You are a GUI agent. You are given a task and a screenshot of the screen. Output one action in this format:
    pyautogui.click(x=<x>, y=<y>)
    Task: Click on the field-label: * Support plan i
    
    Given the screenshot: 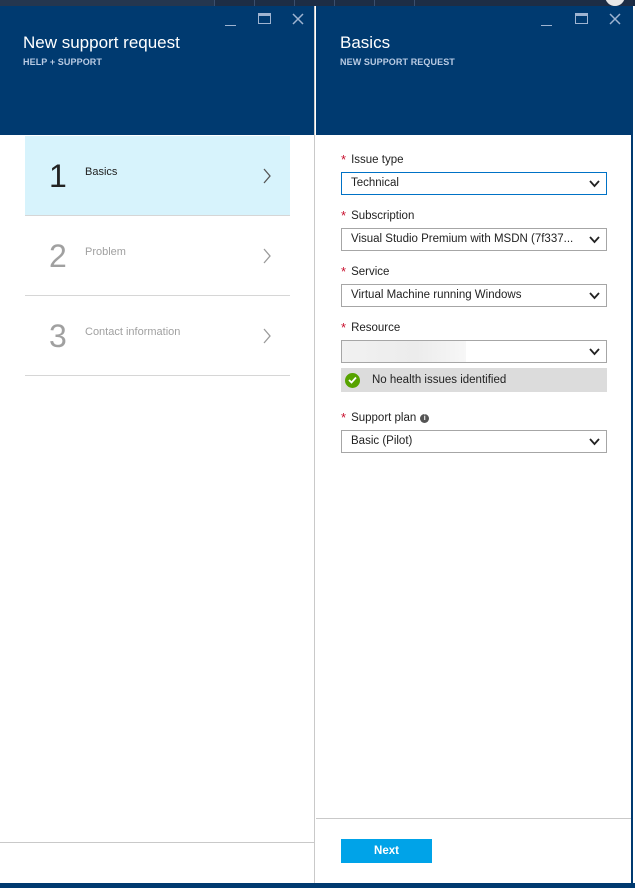 What is the action you would take?
    pyautogui.click(x=474, y=418)
    